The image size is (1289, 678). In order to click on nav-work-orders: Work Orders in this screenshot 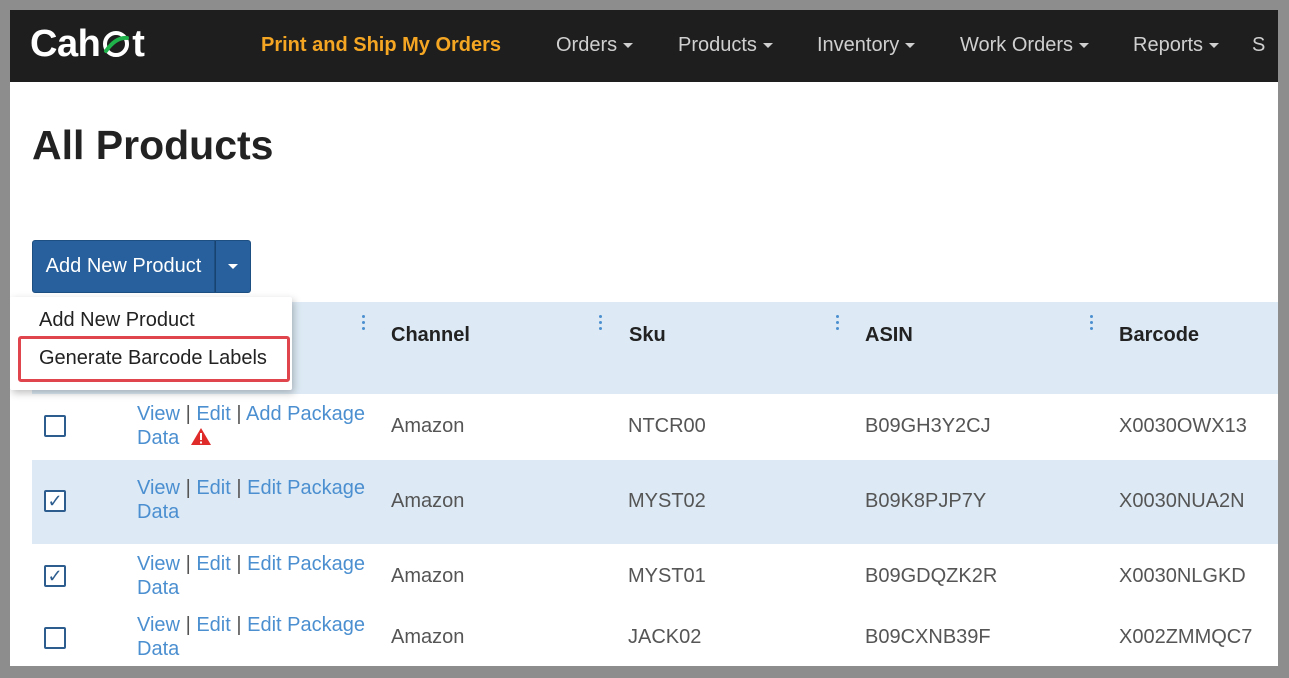, I will do `click(1024, 45)`.